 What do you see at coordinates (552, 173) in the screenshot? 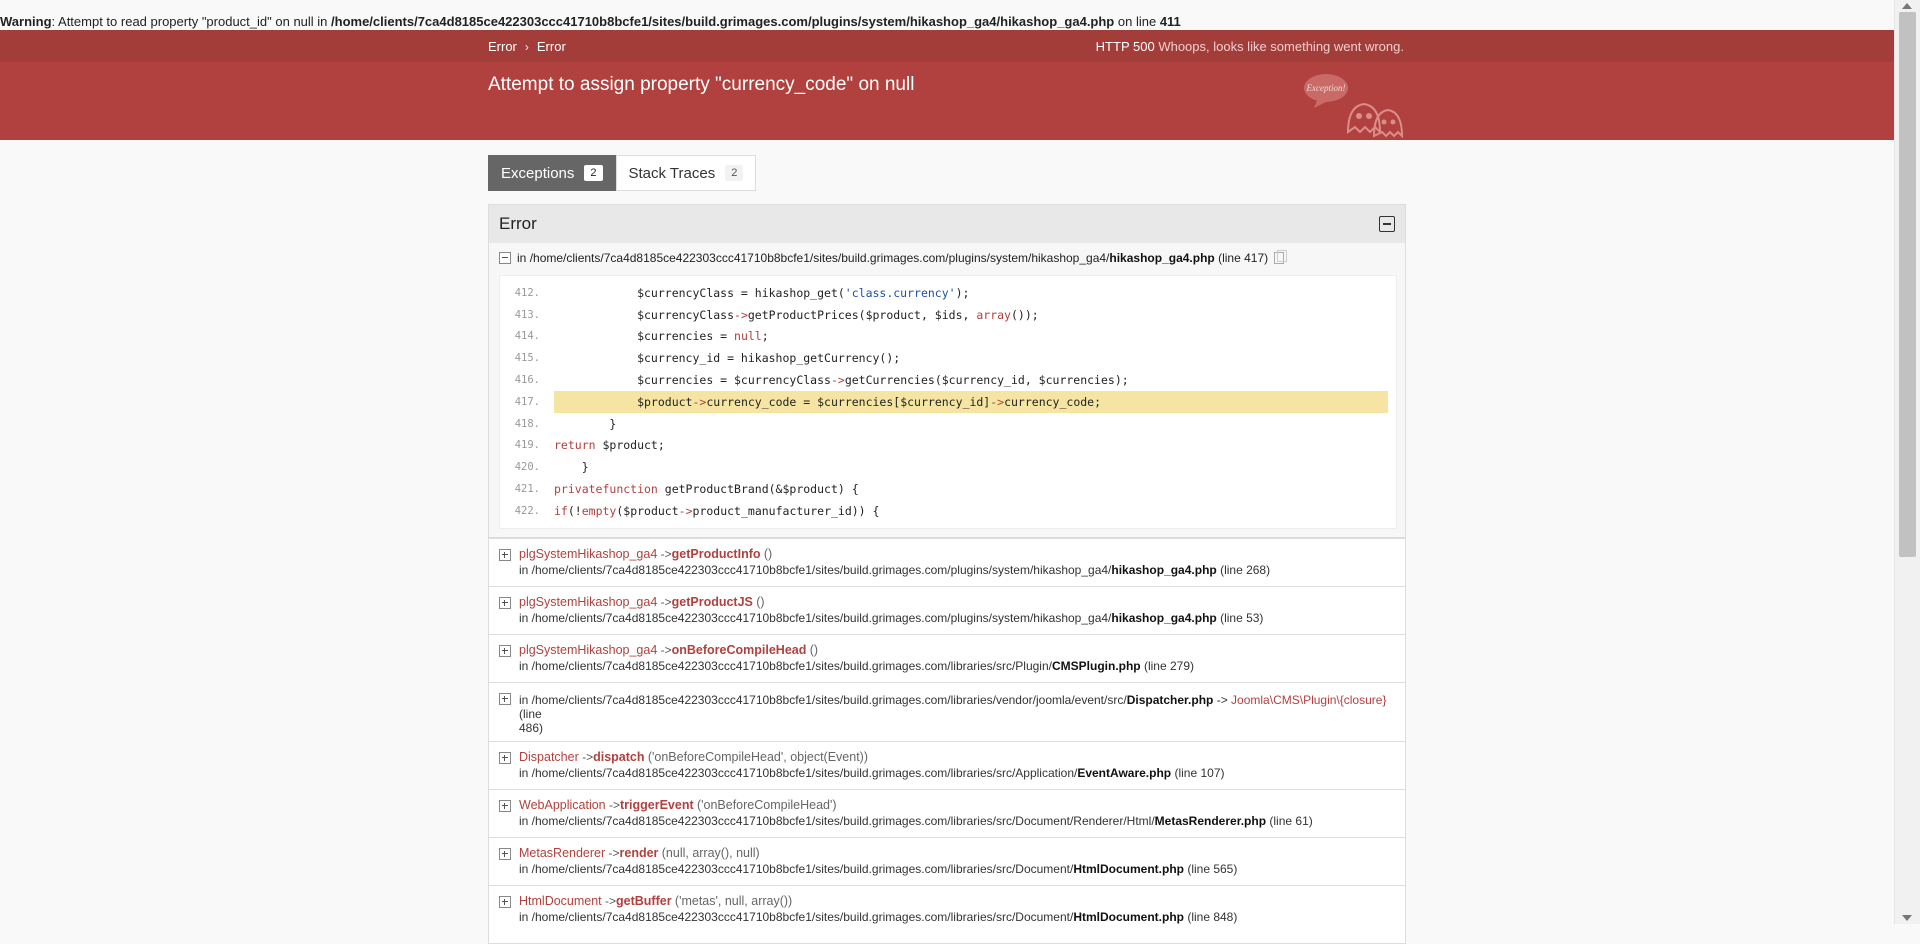
I see `tab-exceptions: Exceptions 2` at bounding box center [552, 173].